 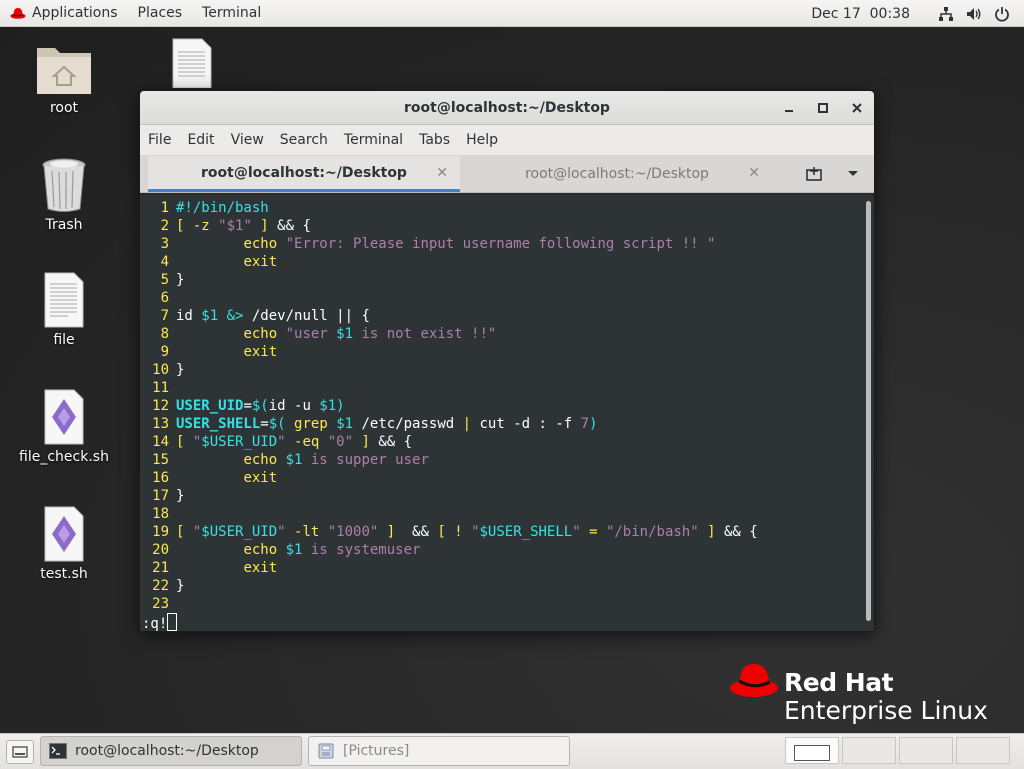 I want to click on tab-inactive: root@localhost:~/Desktop ✕, so click(x=617, y=174).